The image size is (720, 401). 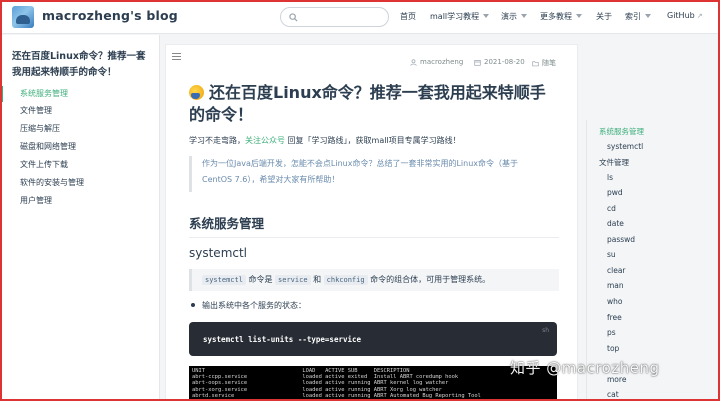 I want to click on nav-index: 索引, so click(x=638, y=16).